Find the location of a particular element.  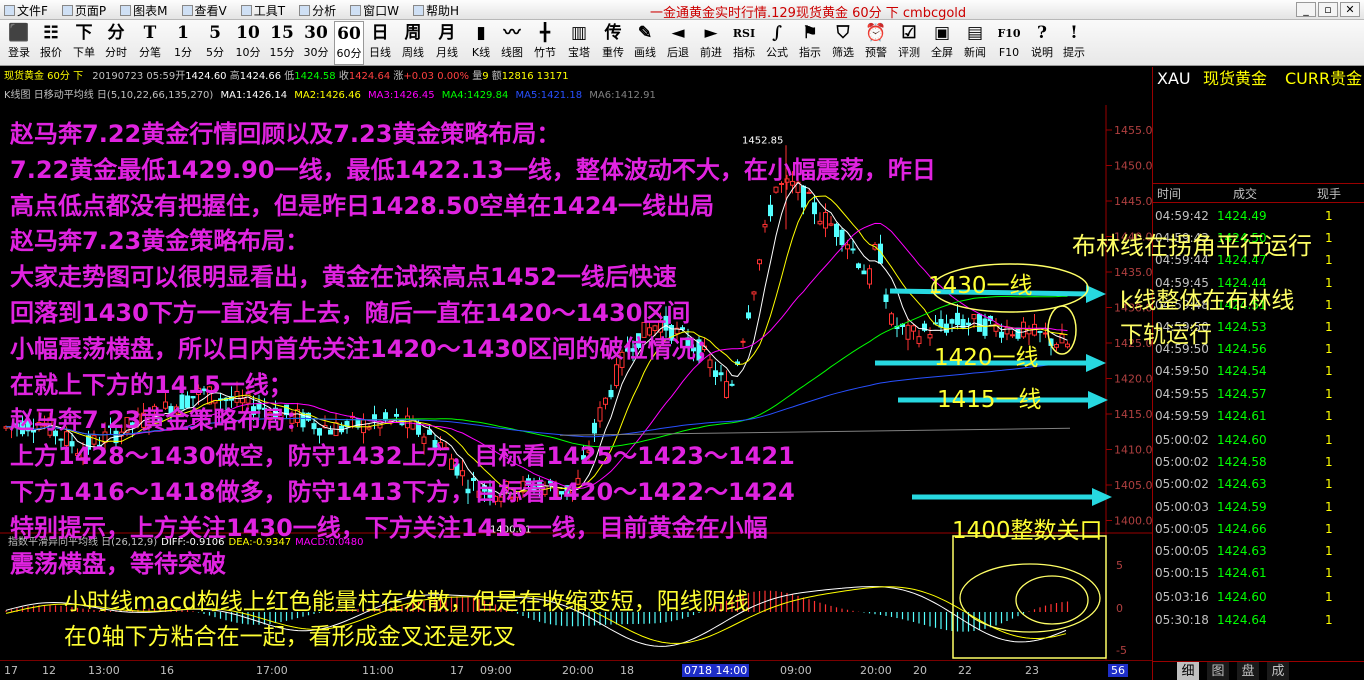

ma4-value: MA4:1429.84 is located at coordinates (475, 95).